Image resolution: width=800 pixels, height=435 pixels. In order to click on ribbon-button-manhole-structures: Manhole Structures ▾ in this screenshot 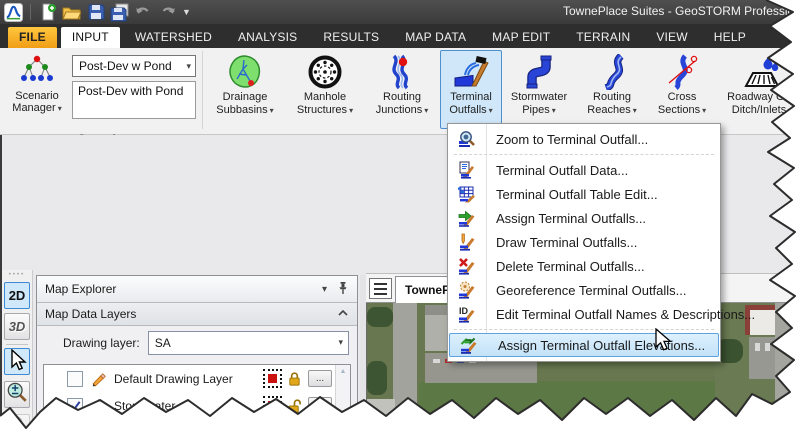, I will do `click(325, 89)`.